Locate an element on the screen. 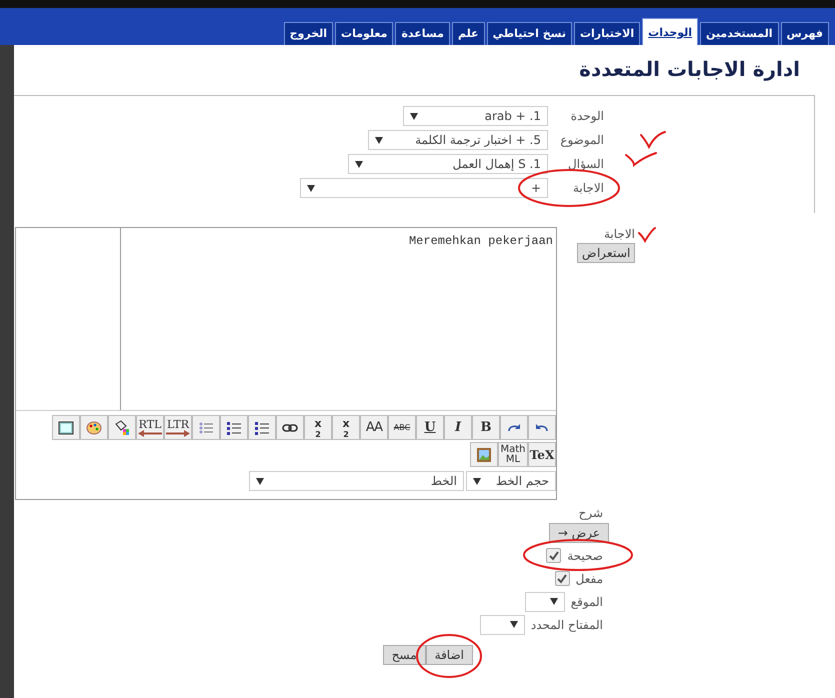 This screenshot has height=698, width=835. field-label: شرح is located at coordinates (590, 513).